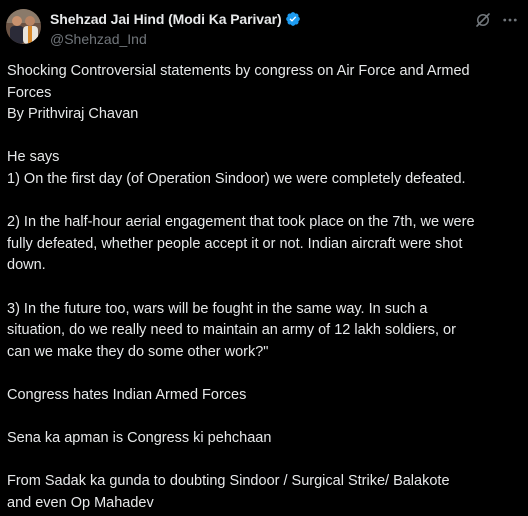 Image resolution: width=528 pixels, height=516 pixels. What do you see at coordinates (26, 265) in the screenshot?
I see `post-text-line: down.` at bounding box center [26, 265].